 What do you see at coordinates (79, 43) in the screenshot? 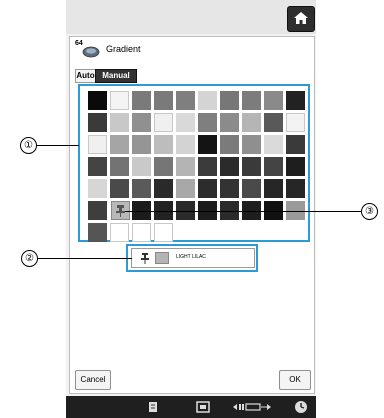
I see `pattern-number: 64` at bounding box center [79, 43].